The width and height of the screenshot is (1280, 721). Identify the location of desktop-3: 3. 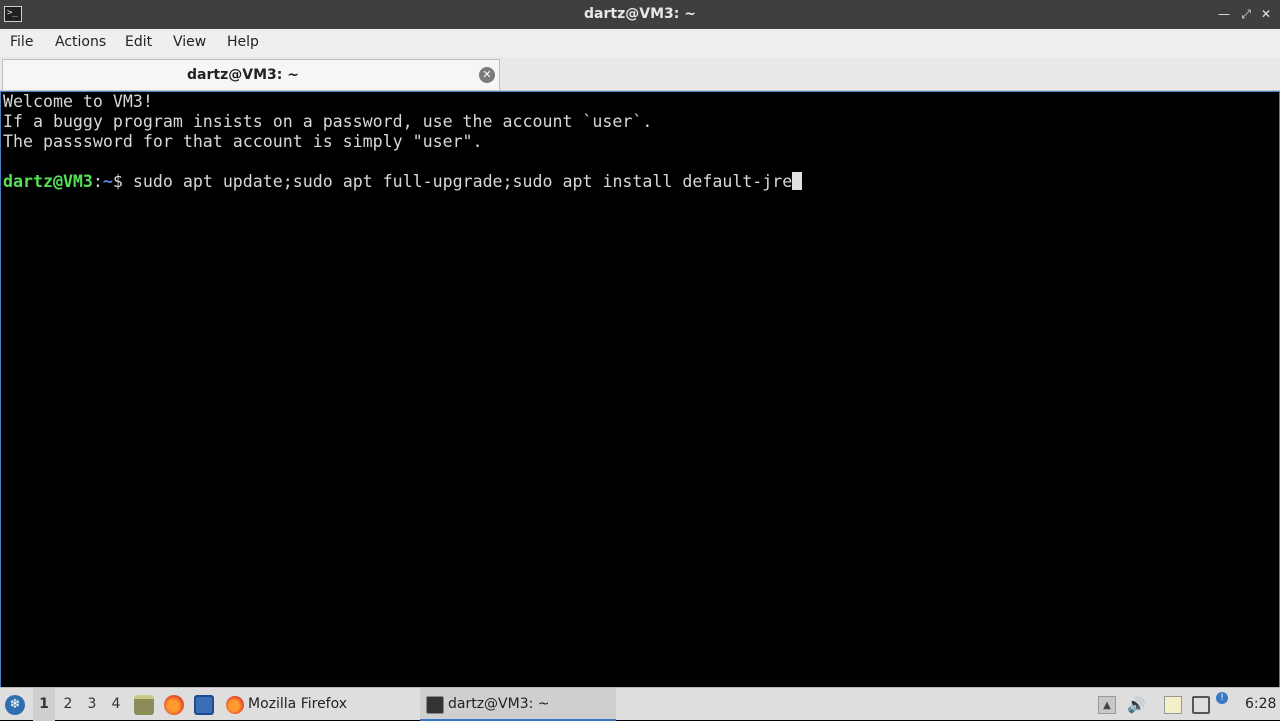
(92, 704).